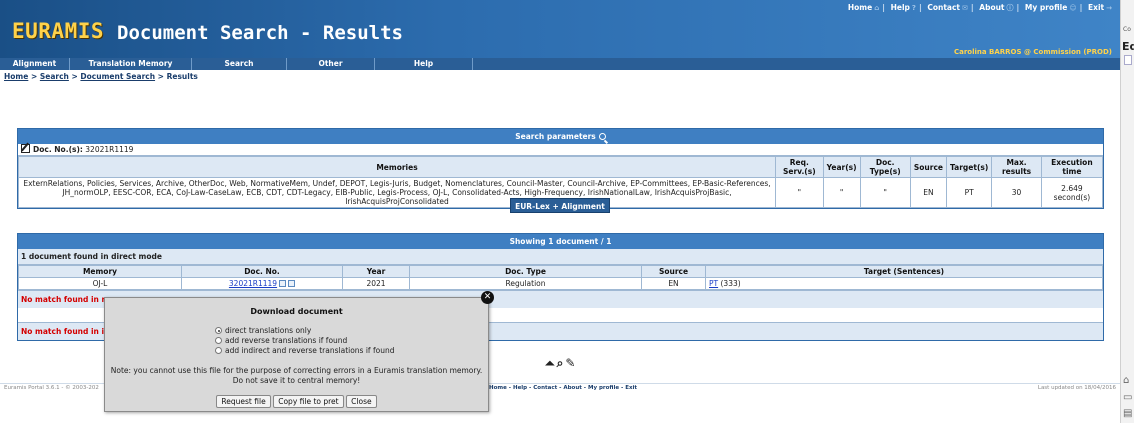 The height and width of the screenshot is (423, 1134). I want to click on footer-link-home: Home, so click(498, 388).